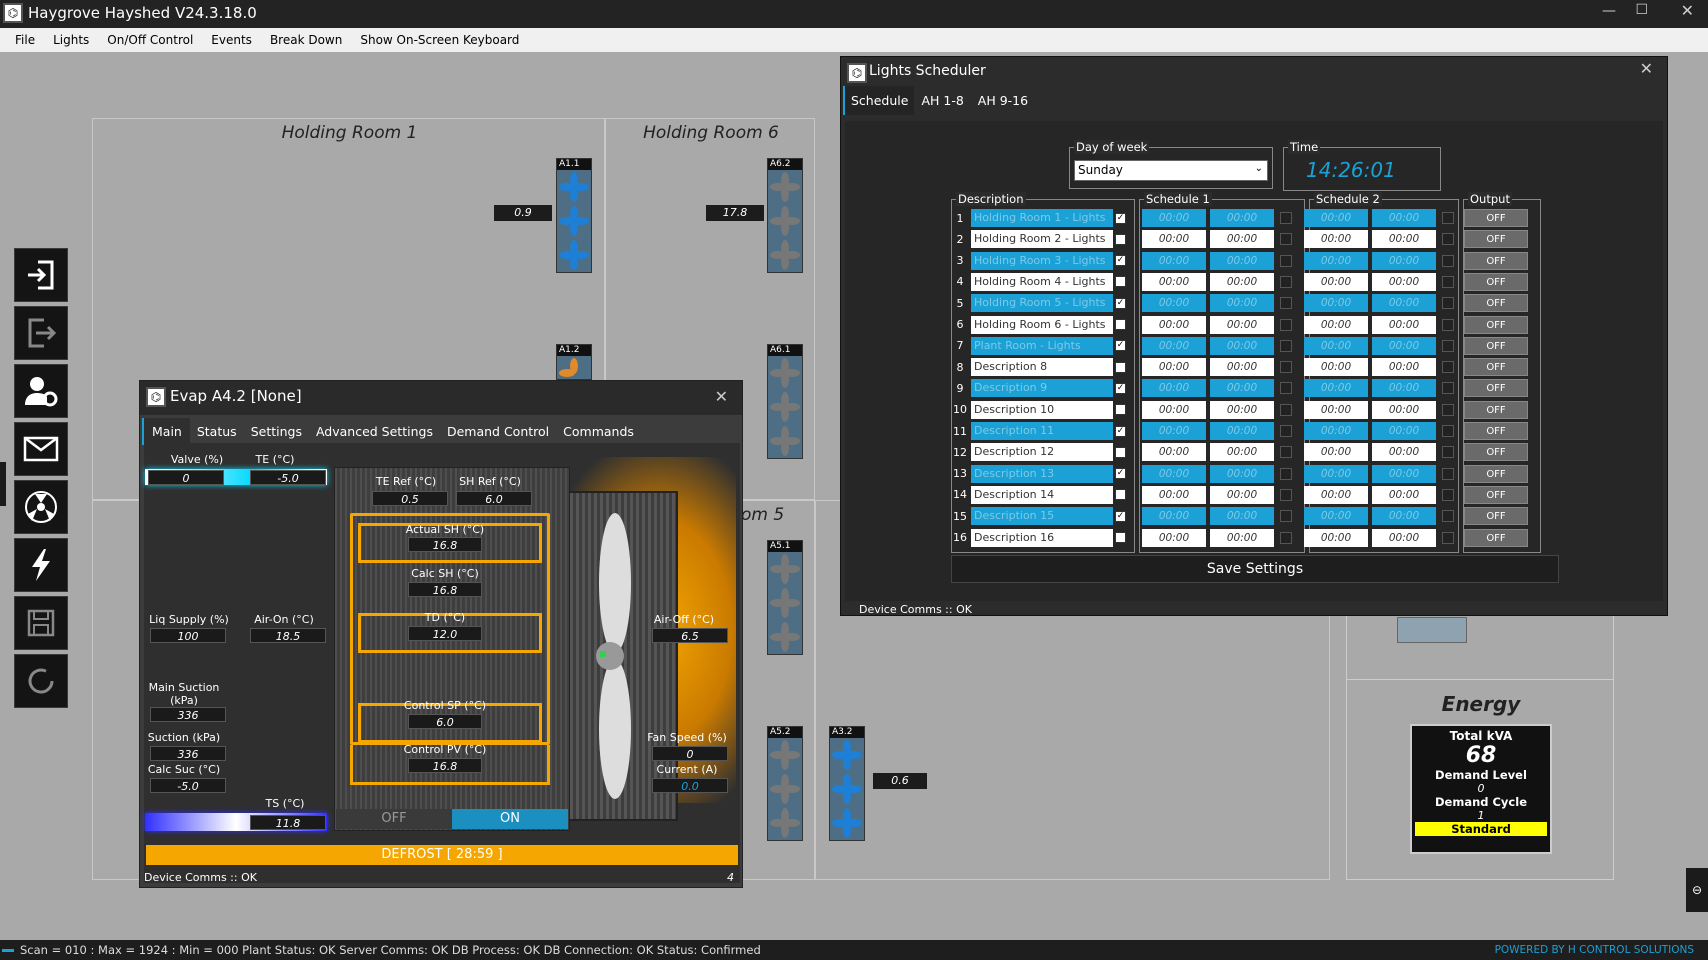 The height and width of the screenshot is (960, 1708). I want to click on fan-stack: A1.1, so click(574, 215).